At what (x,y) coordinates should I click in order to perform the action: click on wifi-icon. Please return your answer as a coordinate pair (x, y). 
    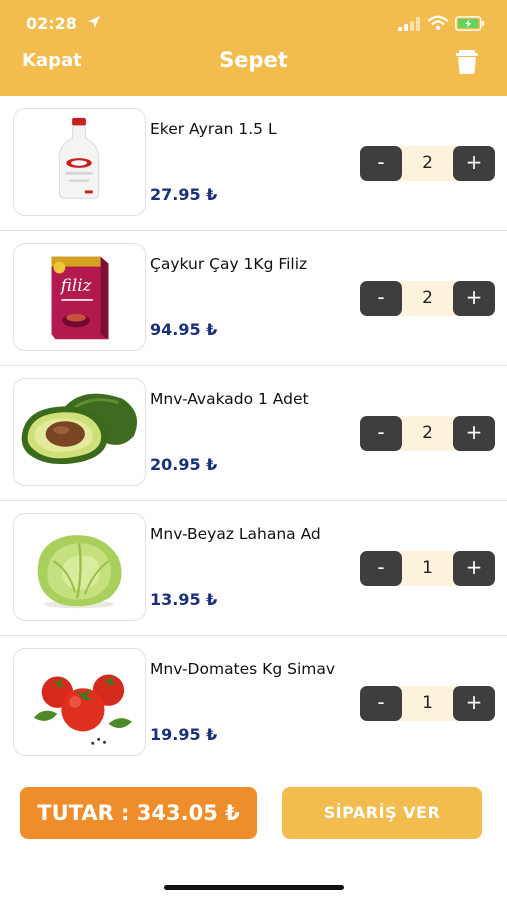
    Looking at the image, I should click on (438, 23).